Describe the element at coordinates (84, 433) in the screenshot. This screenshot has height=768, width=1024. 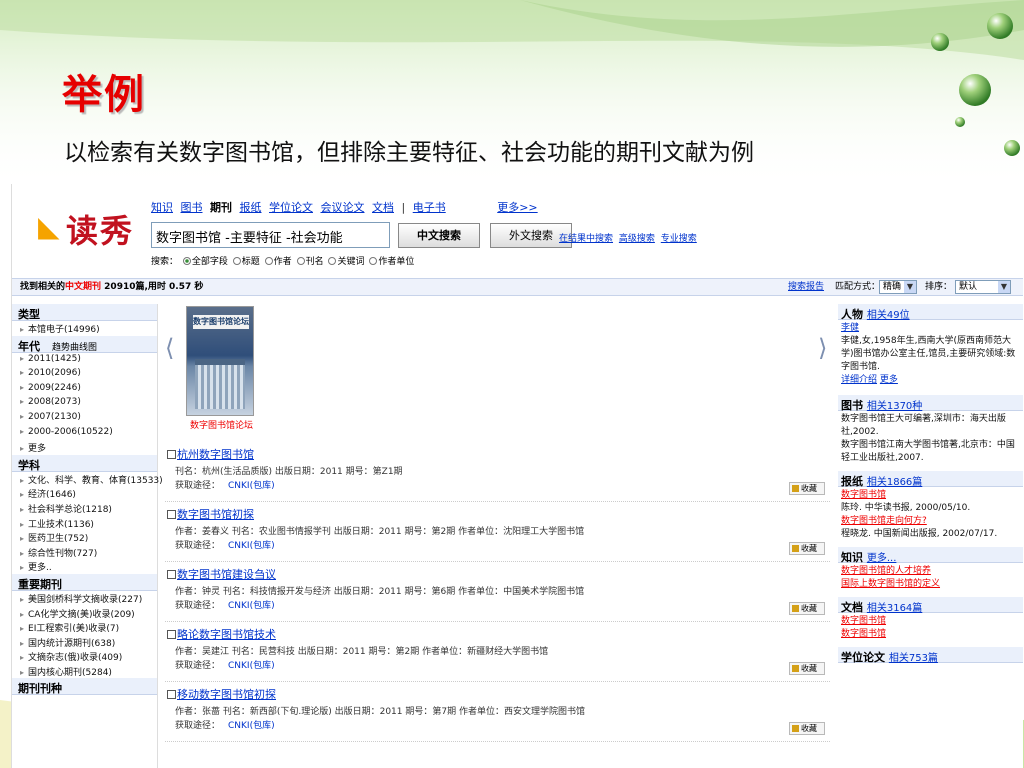
I see `facet-item: 2000-2006(10522)` at that location.